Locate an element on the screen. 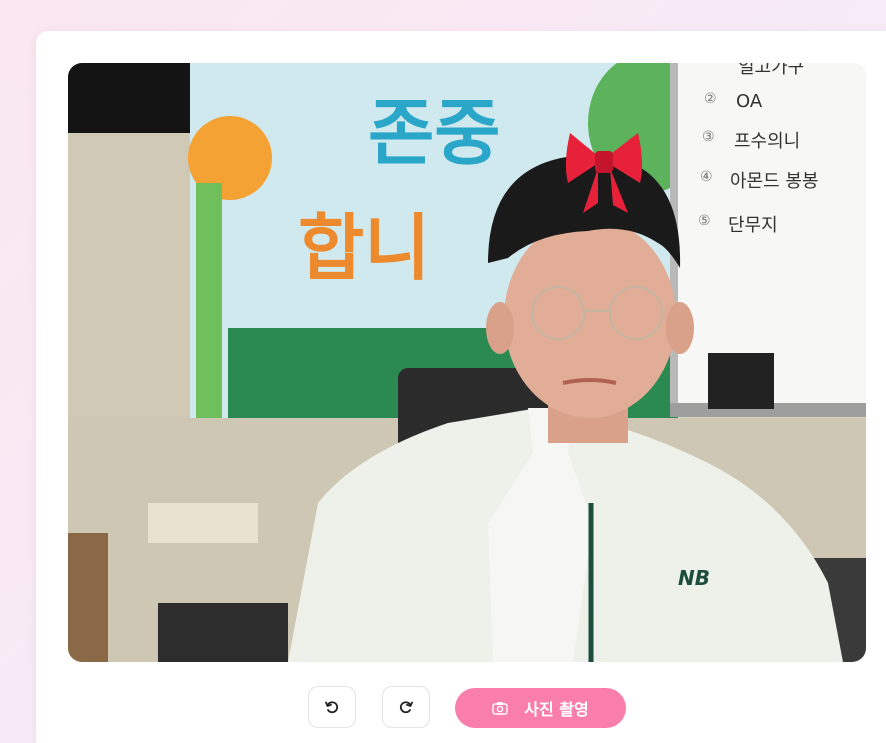 The image size is (886, 743). rotate-left-icon is located at coordinates (332, 707).